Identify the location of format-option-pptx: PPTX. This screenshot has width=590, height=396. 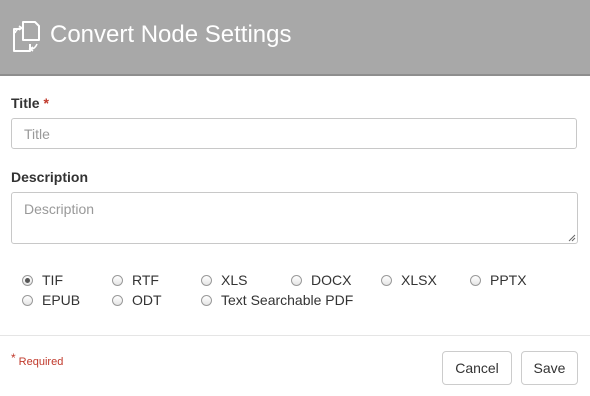
(498, 280).